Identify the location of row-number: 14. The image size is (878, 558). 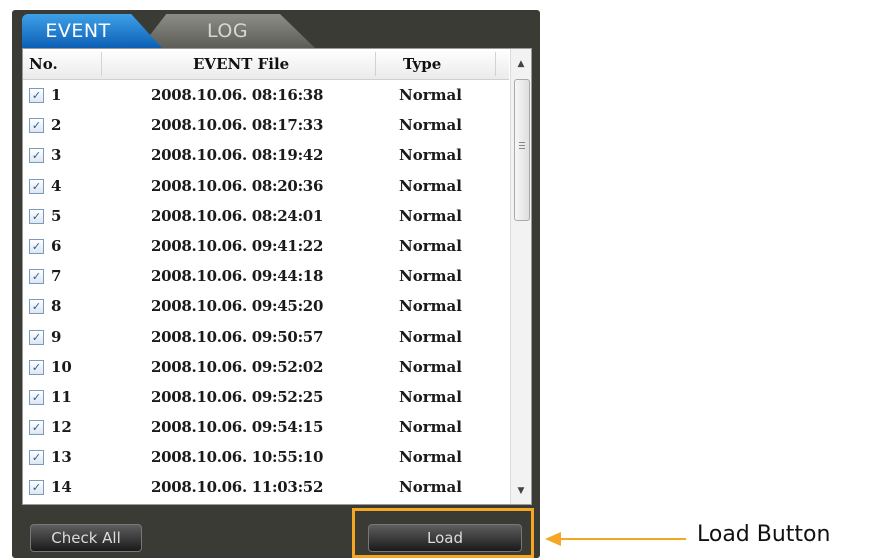
(61, 487).